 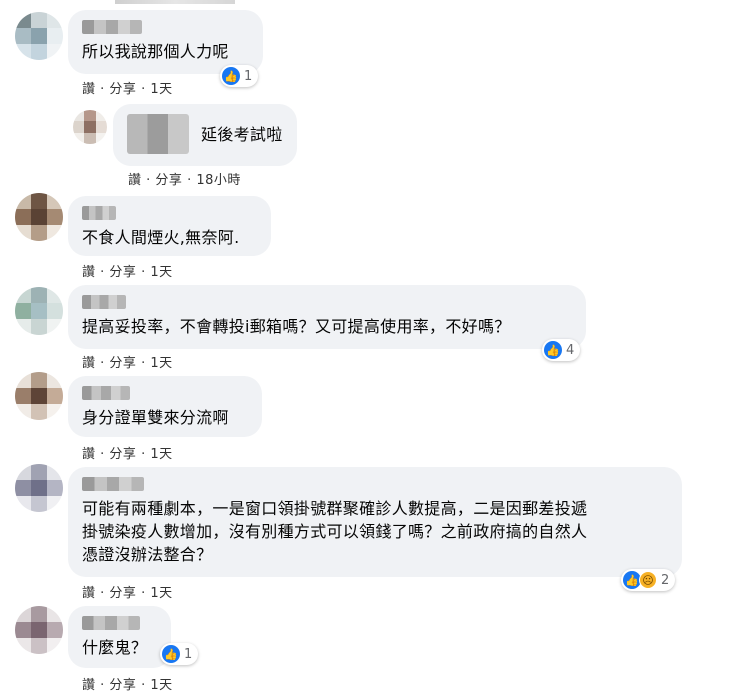 What do you see at coordinates (119, 637) in the screenshot?
I see `comment-bubble: 什麼鬼？` at bounding box center [119, 637].